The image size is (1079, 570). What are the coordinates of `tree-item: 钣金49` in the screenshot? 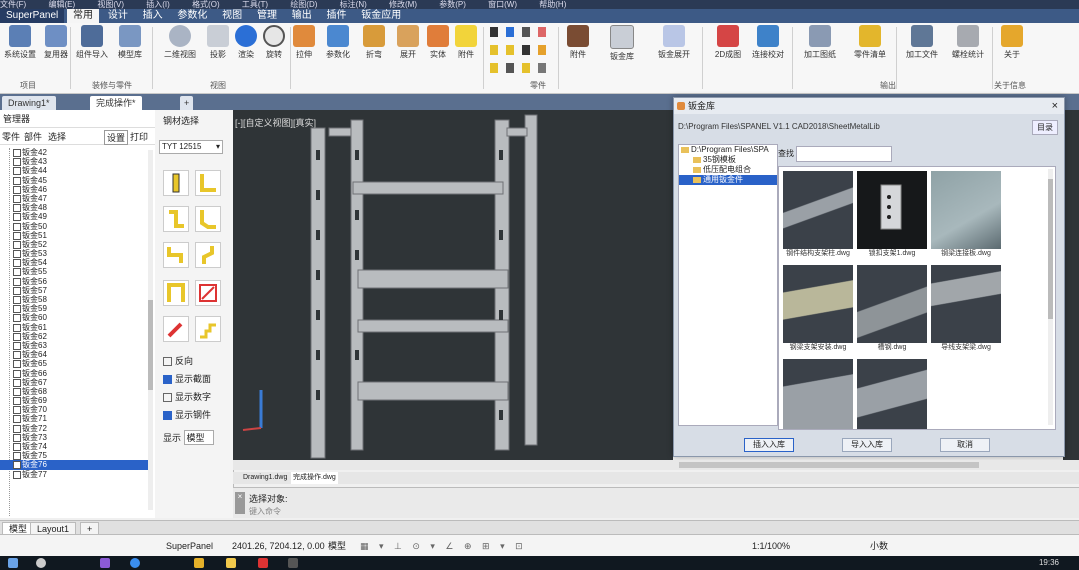 It's located at (75, 217).